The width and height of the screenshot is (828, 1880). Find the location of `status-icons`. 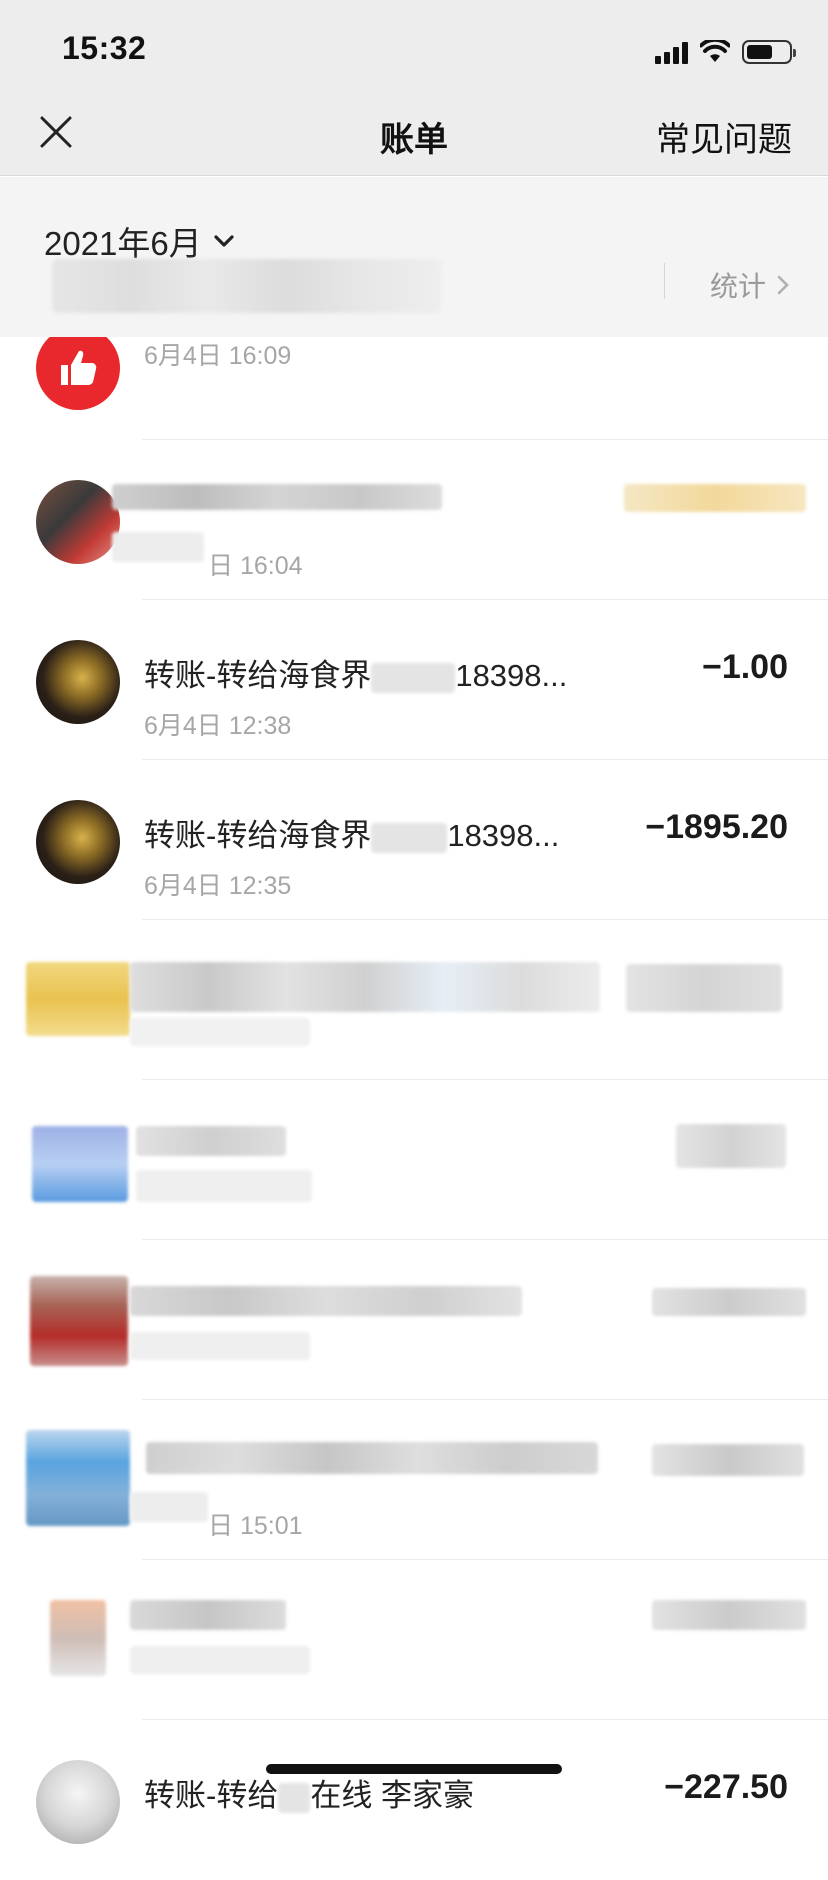

status-icons is located at coordinates (725, 50).